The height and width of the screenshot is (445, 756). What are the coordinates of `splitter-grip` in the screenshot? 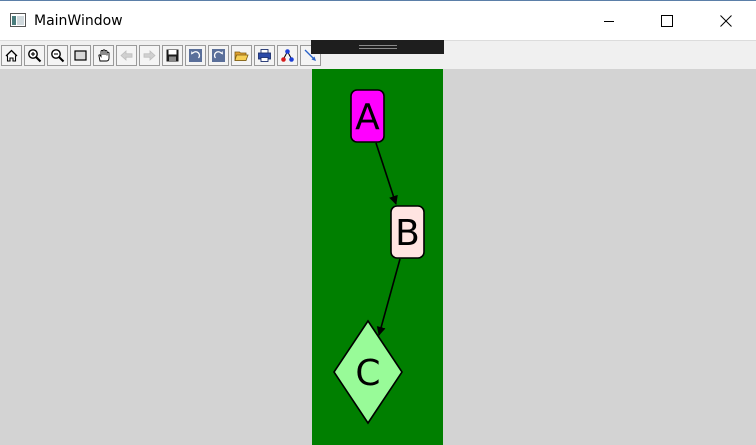 It's located at (378, 47).